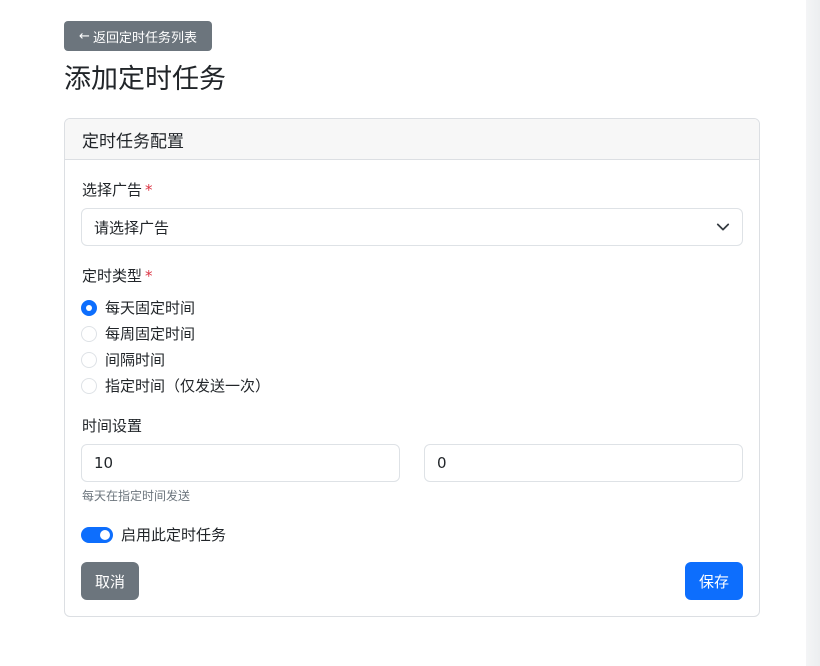  Describe the element at coordinates (84, 36) in the screenshot. I see `arrow-left-icon: ←` at that location.